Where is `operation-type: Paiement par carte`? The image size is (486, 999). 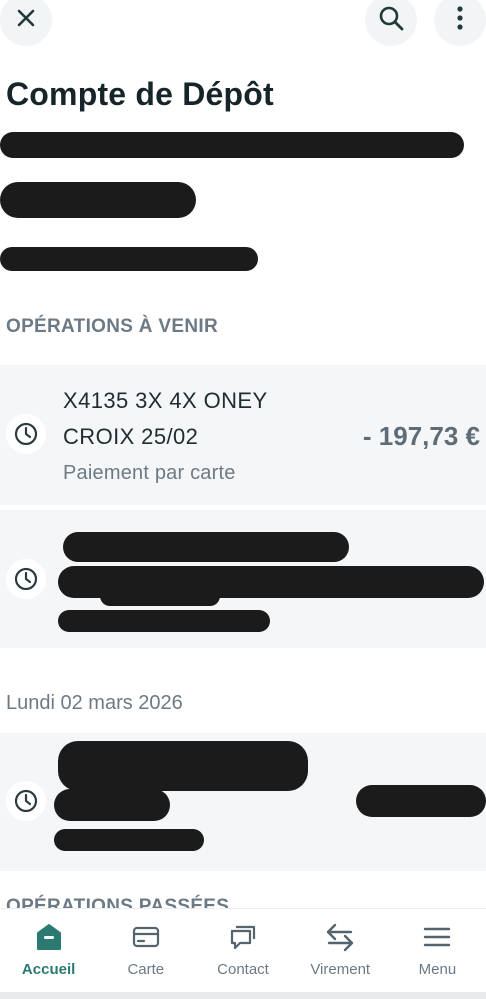 operation-type: Paiement par carte is located at coordinates (149, 473).